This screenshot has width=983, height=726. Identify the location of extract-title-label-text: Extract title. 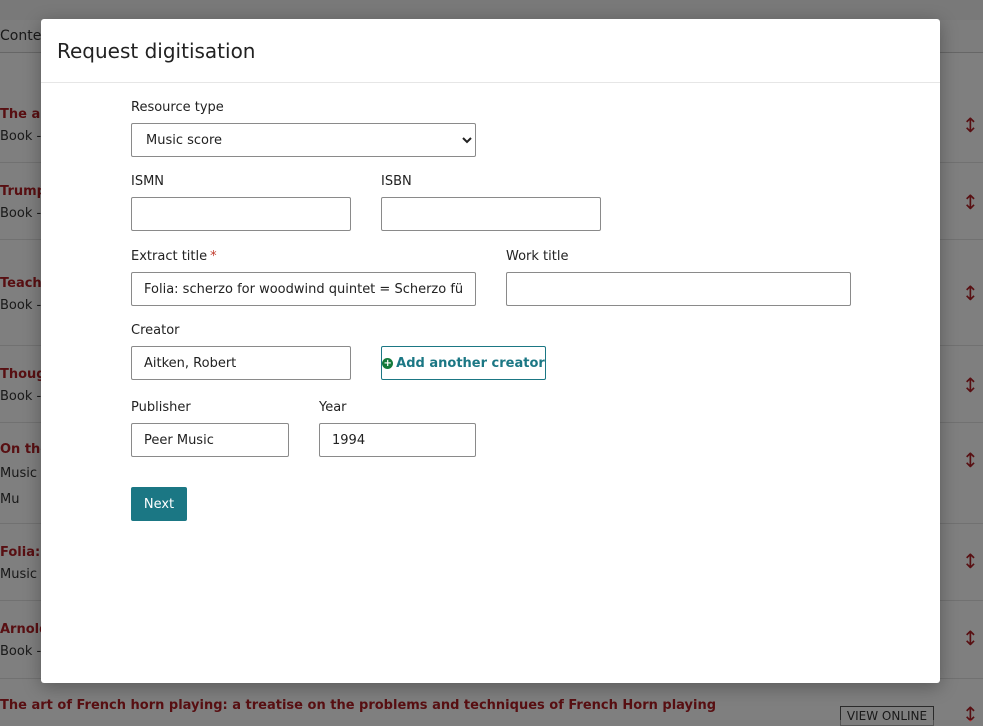
(169, 256).